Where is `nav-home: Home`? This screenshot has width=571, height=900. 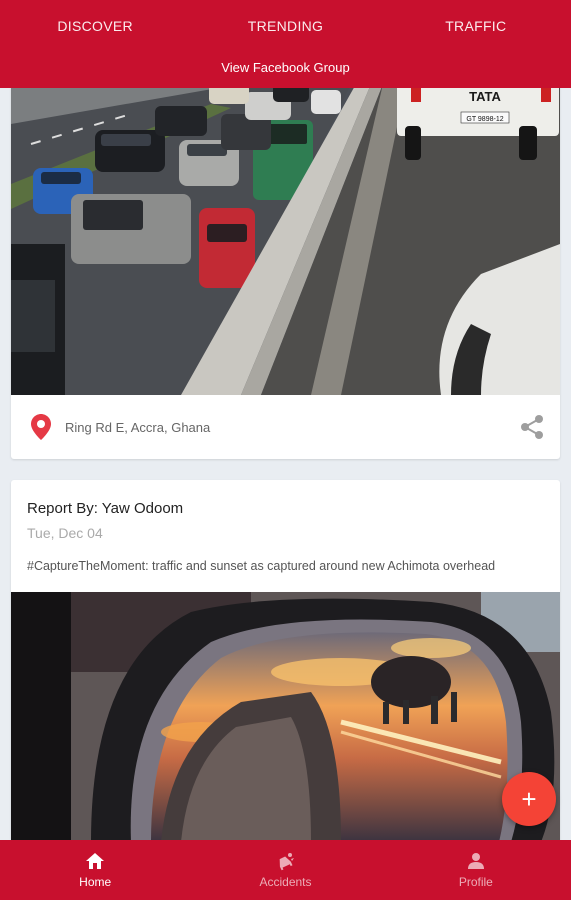 nav-home: Home is located at coordinates (95, 870).